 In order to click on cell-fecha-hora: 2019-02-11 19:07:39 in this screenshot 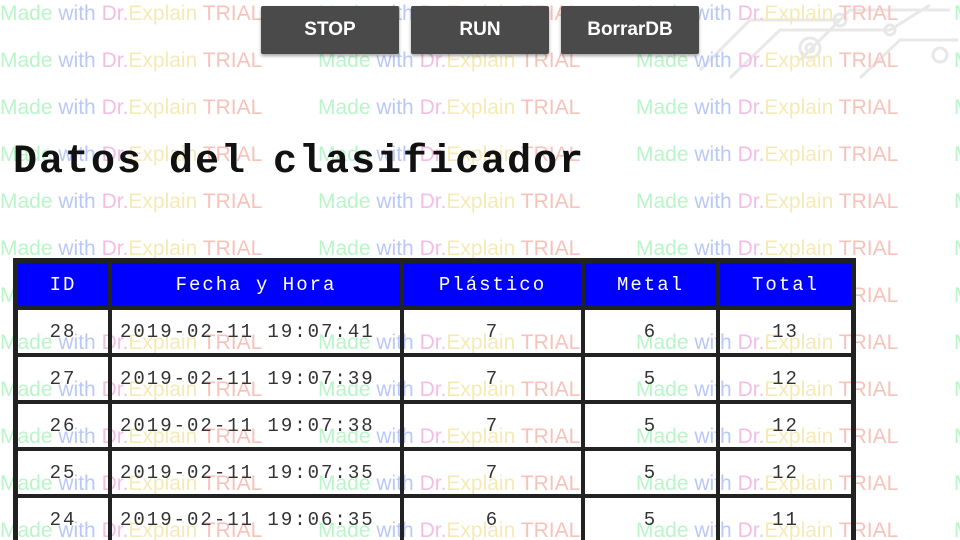, I will do `click(256, 378)`.